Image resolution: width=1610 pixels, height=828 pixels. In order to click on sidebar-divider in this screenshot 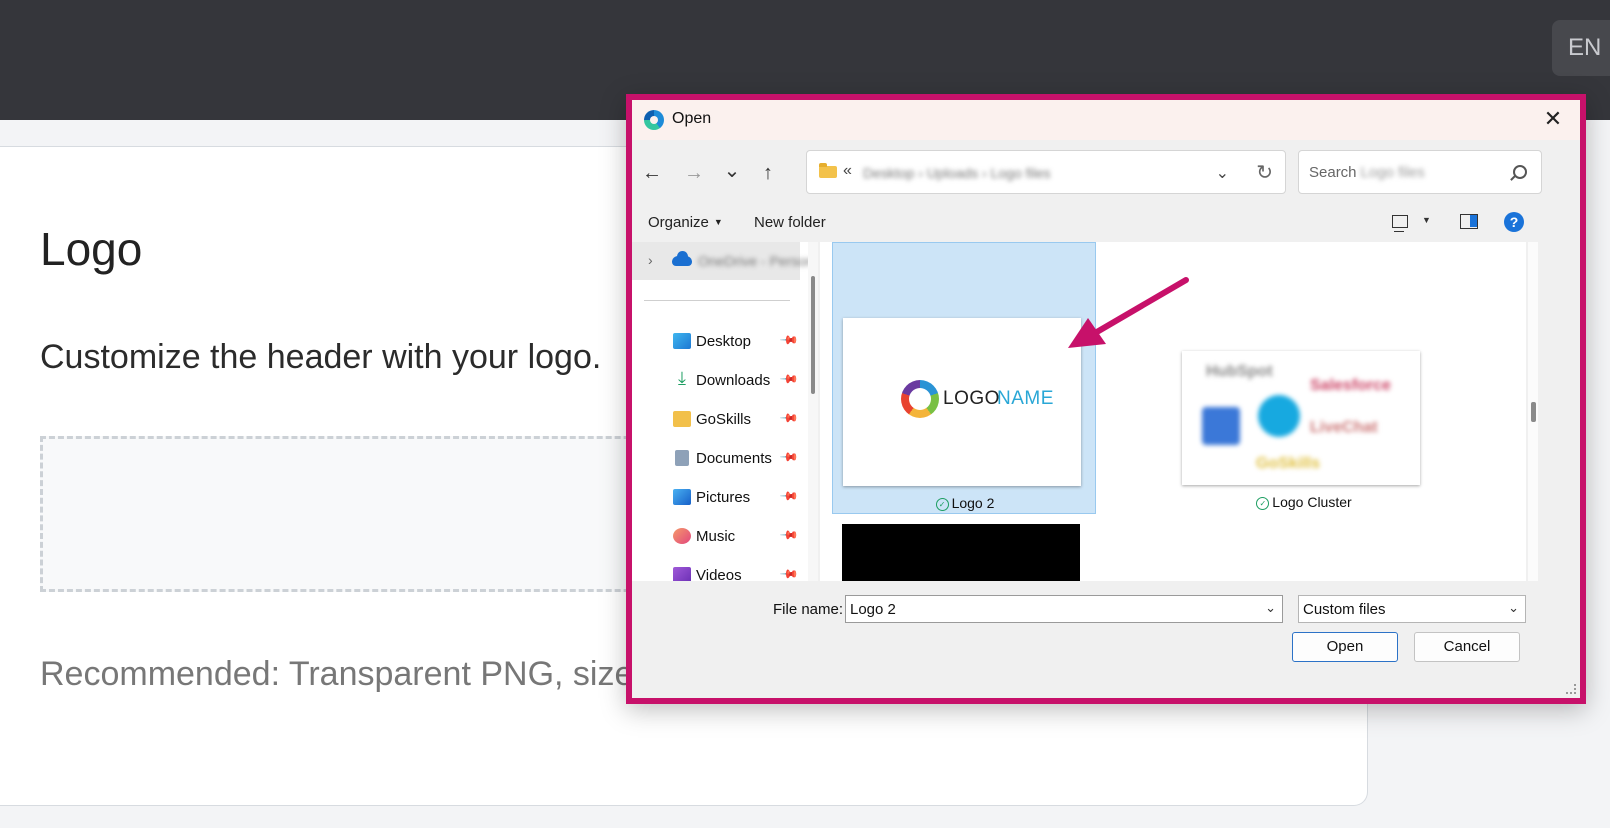, I will do `click(717, 300)`.